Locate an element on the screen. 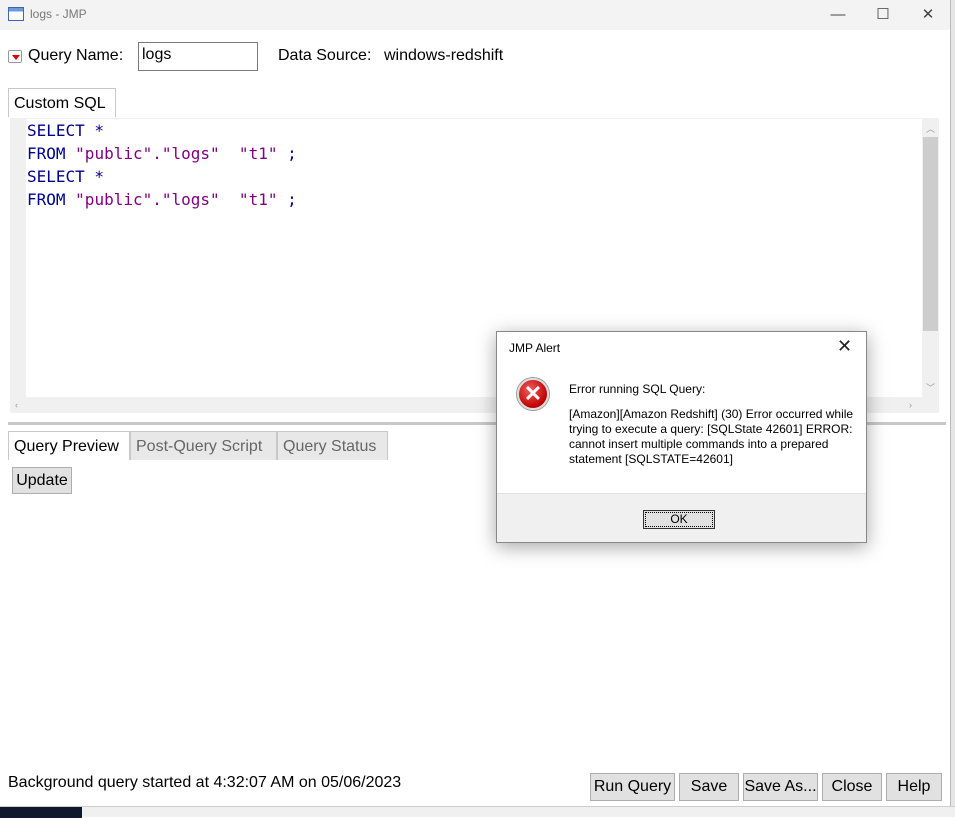 This screenshot has width=955, height=818. ok-button: OK is located at coordinates (679, 519).